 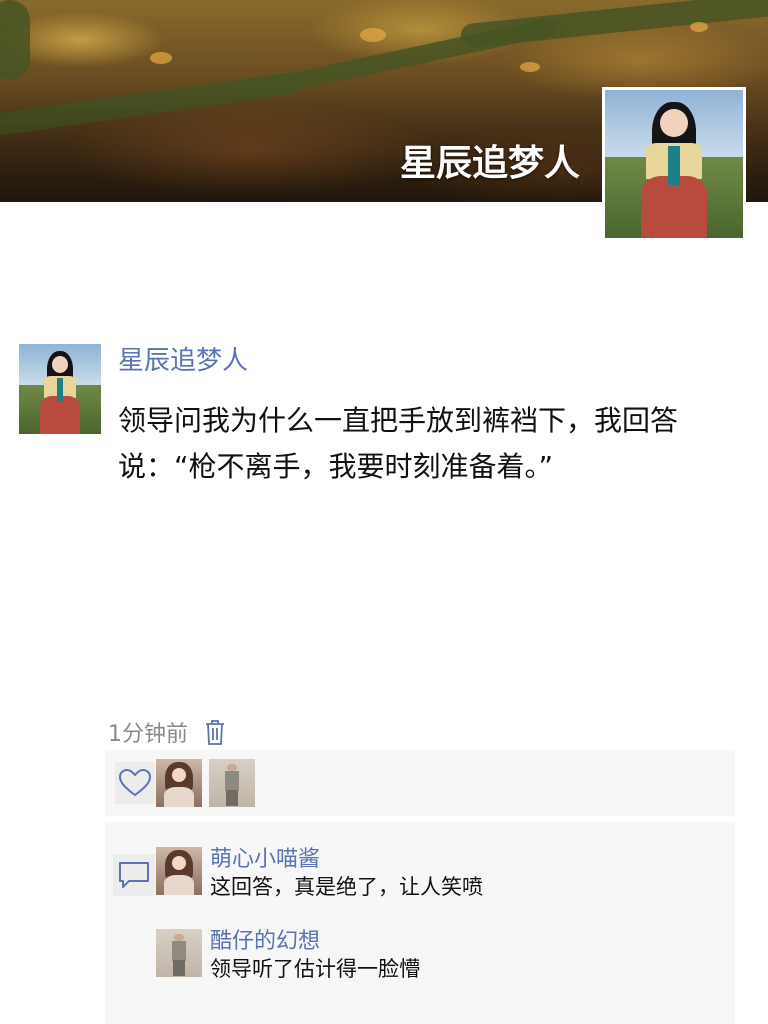 What do you see at coordinates (265, 939) in the screenshot?
I see `commenter-name: 酷仔的幻想` at bounding box center [265, 939].